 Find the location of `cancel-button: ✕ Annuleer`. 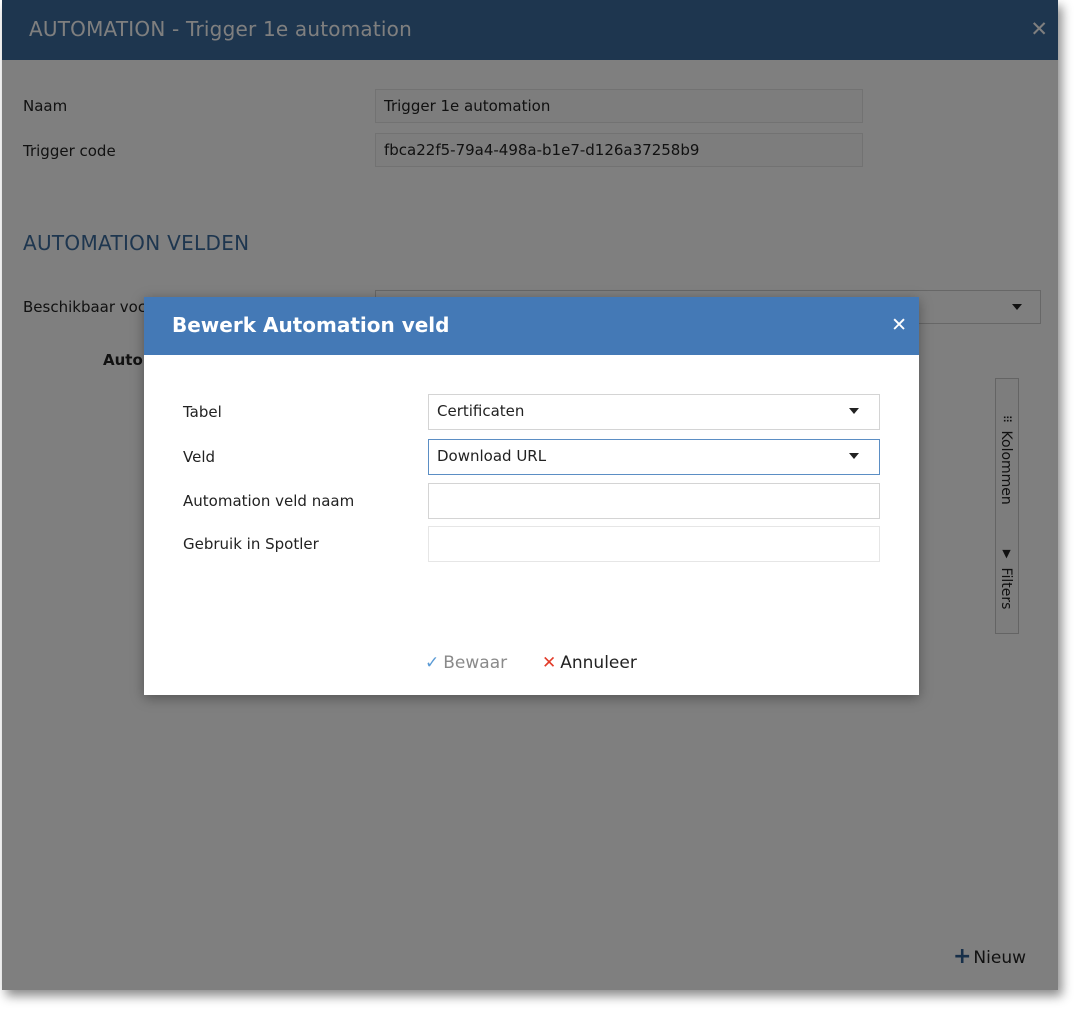

cancel-button: ✕ Annuleer is located at coordinates (589, 663).